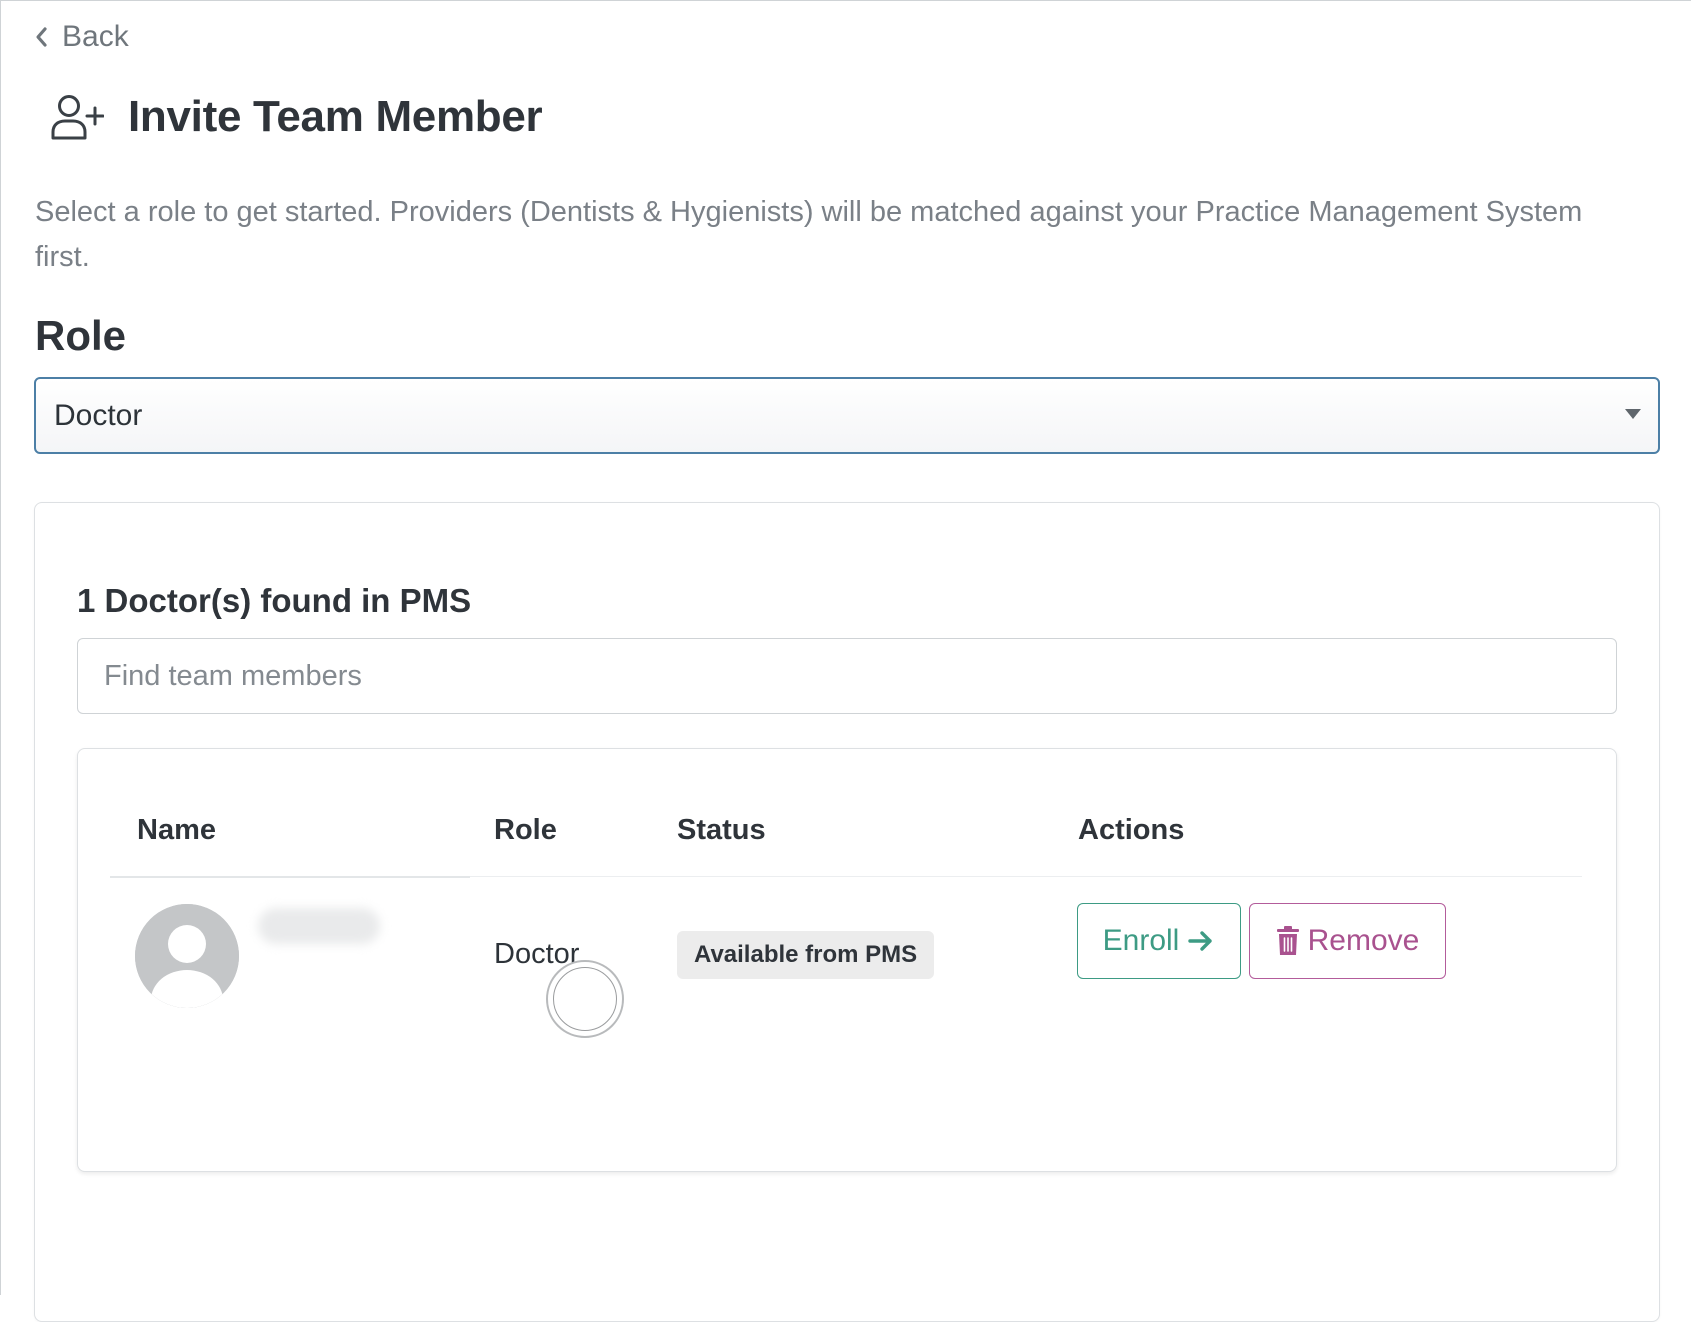 The image size is (1692, 1322). I want to click on redacted-name, so click(319, 926).